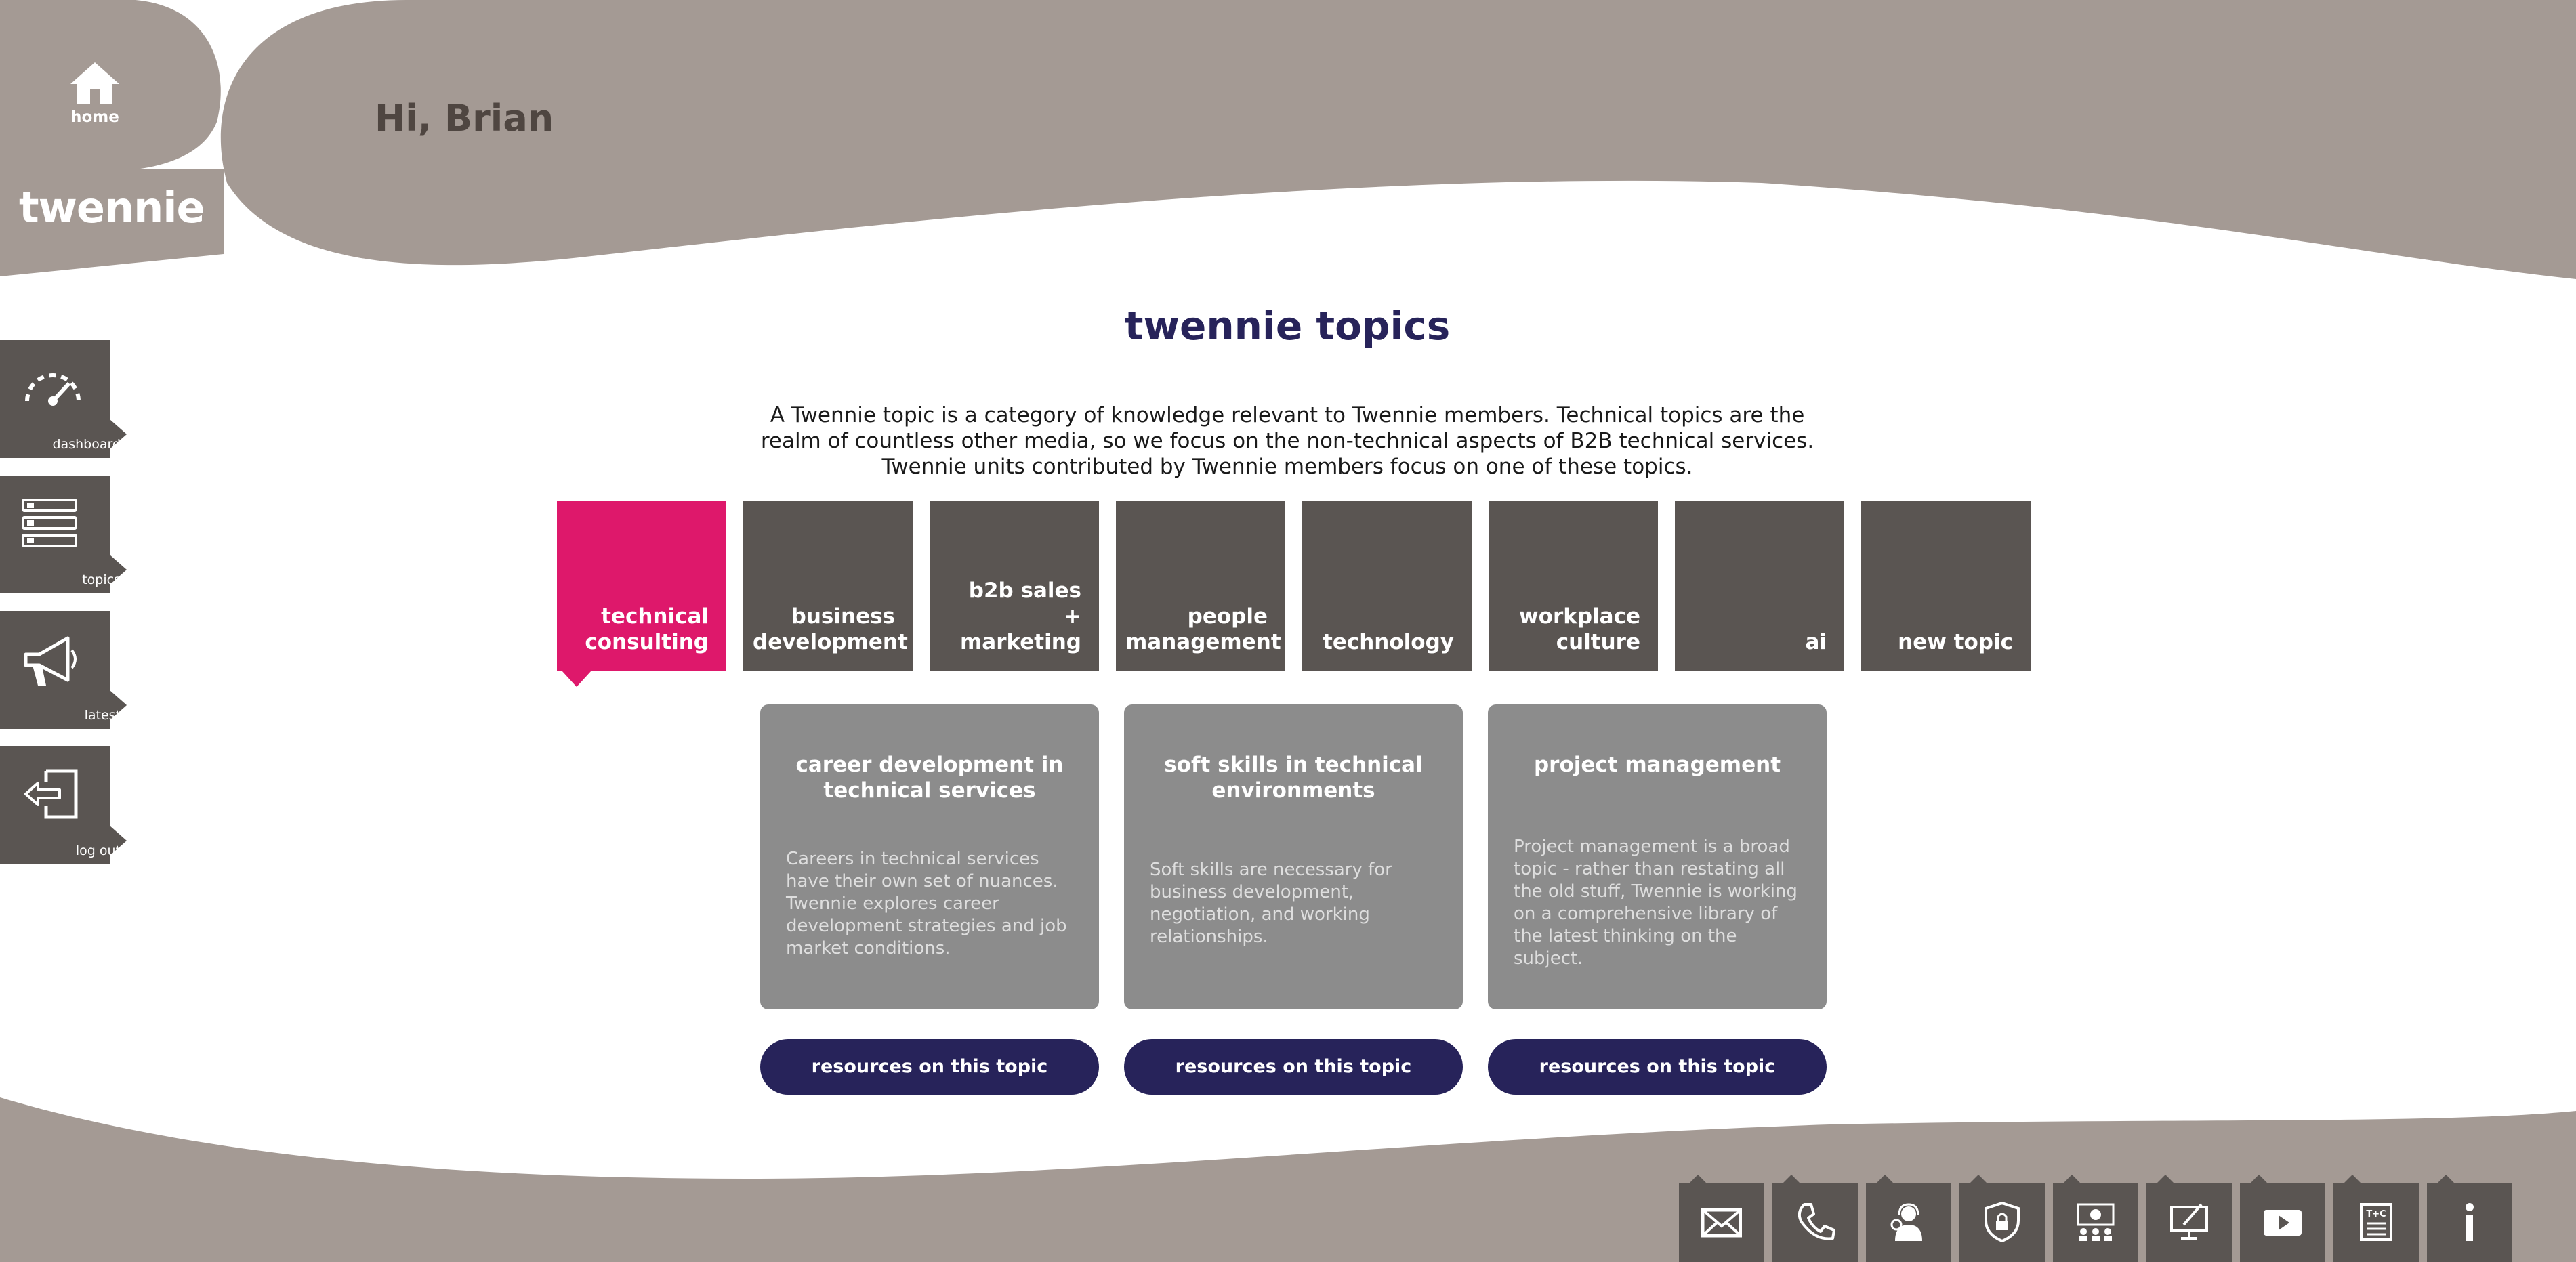  What do you see at coordinates (101, 579) in the screenshot?
I see `sidebar-item-label: topics` at bounding box center [101, 579].